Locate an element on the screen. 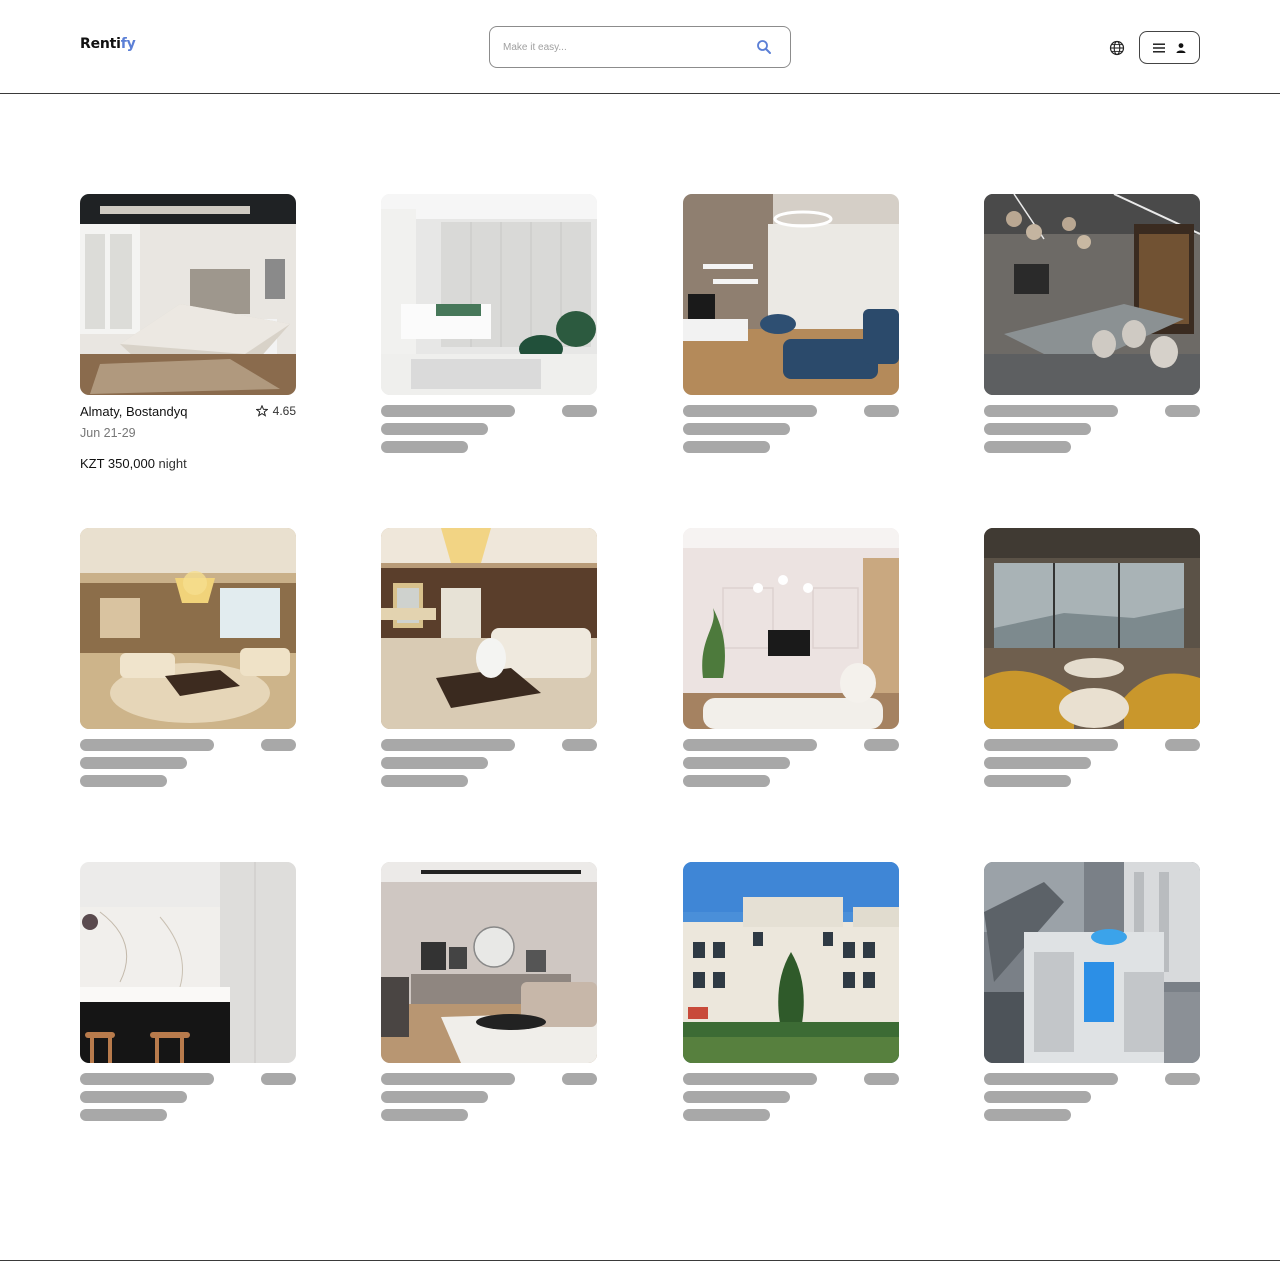 This screenshot has height=1262, width=1280. footer-divider is located at coordinates (640, 1260).